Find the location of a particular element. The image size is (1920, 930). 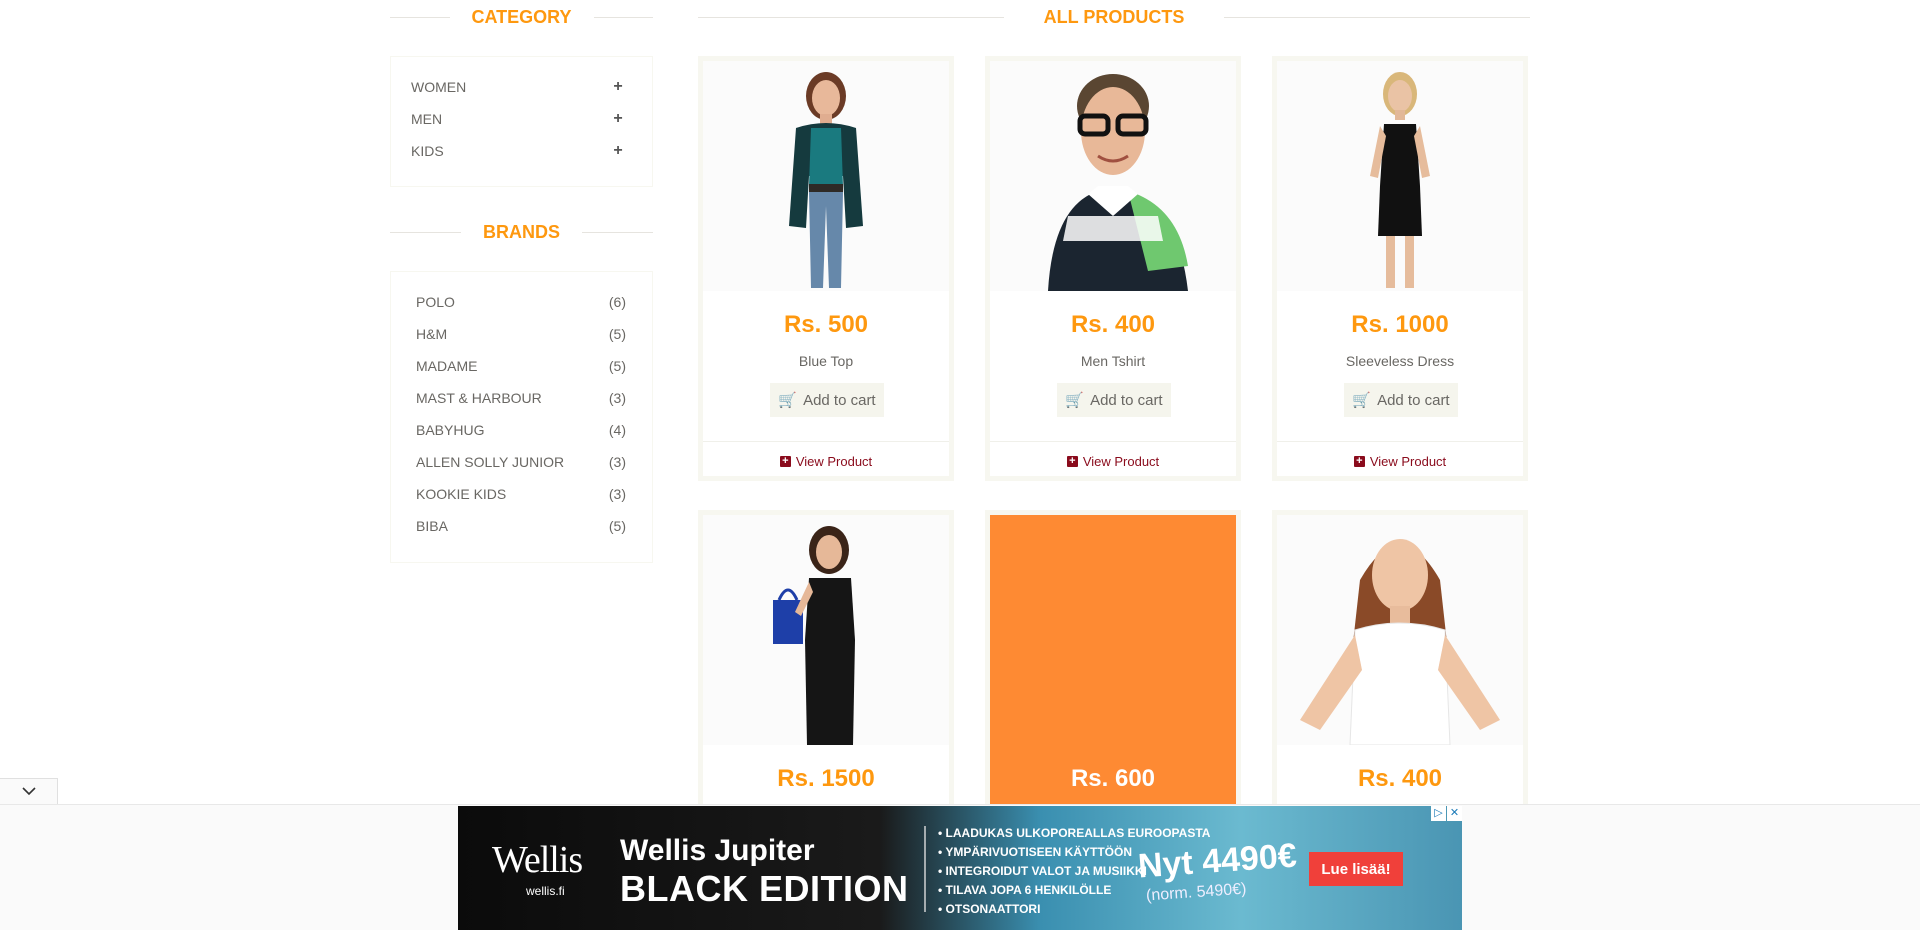

category-label: KIDS is located at coordinates (427, 151).